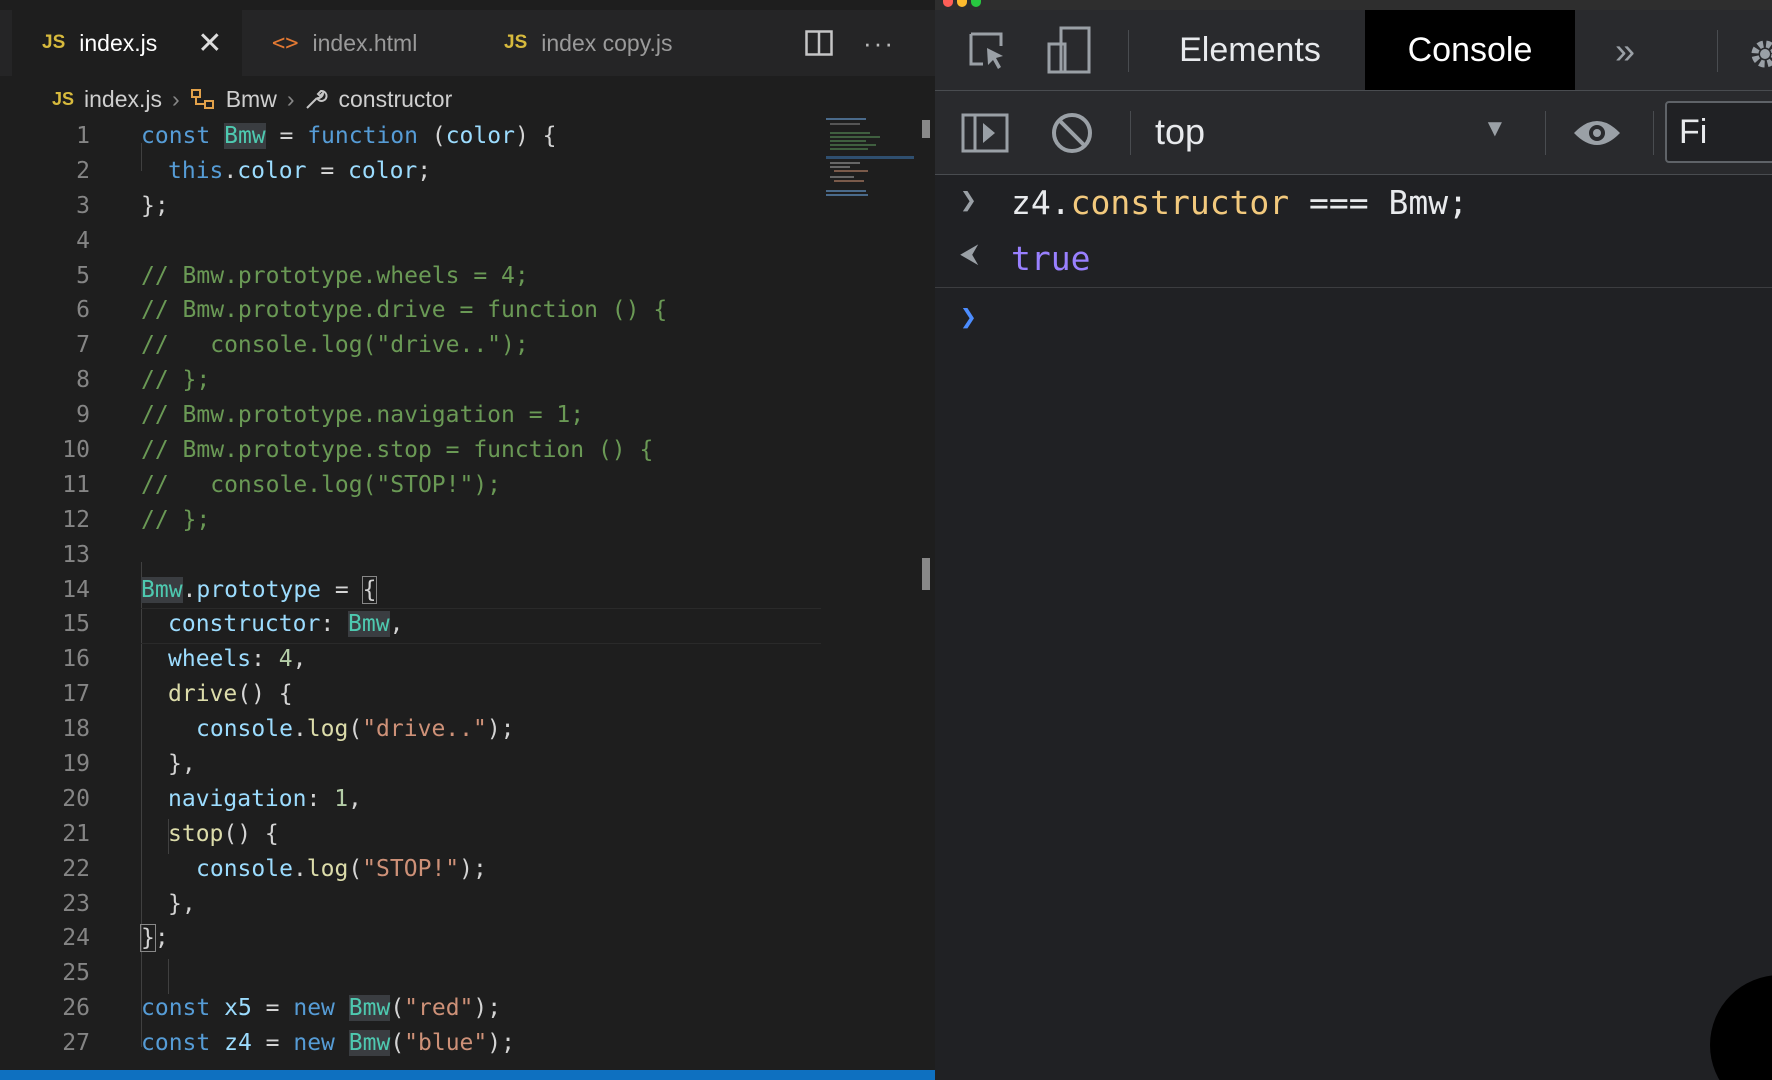 This screenshot has height=1080, width=1772. What do you see at coordinates (76, 554) in the screenshot?
I see `line-number: 13` at bounding box center [76, 554].